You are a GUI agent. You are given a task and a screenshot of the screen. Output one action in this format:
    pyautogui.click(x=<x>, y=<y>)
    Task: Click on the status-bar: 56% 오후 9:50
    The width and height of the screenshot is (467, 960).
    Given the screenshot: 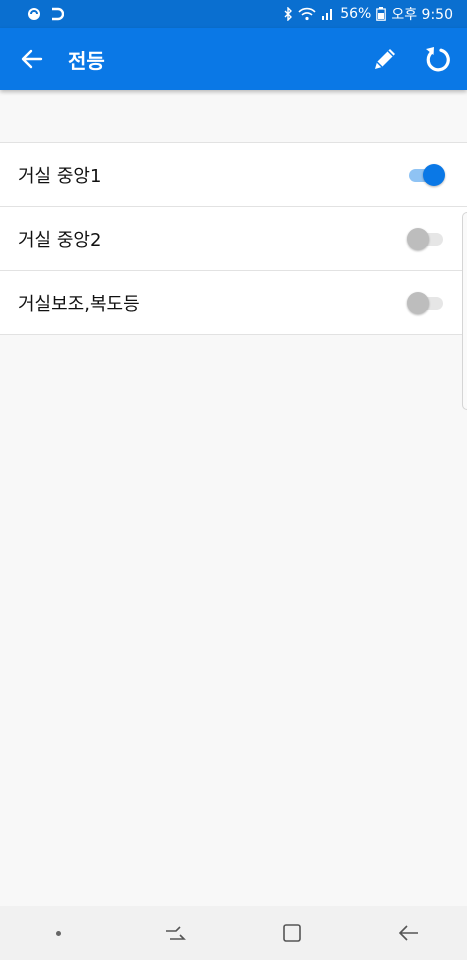 What is the action you would take?
    pyautogui.click(x=233, y=14)
    